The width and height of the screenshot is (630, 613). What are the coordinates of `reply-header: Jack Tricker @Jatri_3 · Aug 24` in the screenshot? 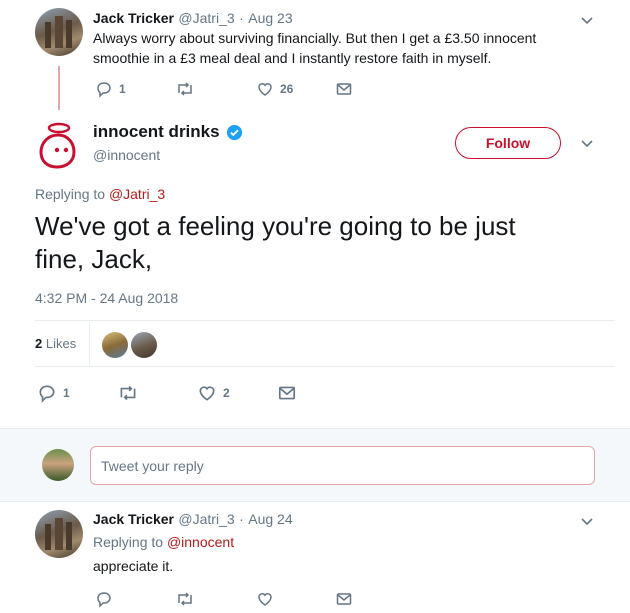 It's located at (193, 520).